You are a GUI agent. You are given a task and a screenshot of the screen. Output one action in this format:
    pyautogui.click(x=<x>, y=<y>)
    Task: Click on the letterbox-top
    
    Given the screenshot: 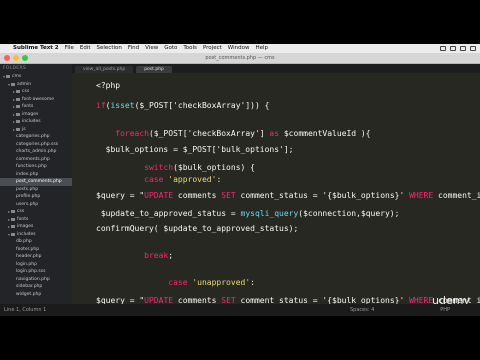 What is the action you would take?
    pyautogui.click(x=240, y=22)
    